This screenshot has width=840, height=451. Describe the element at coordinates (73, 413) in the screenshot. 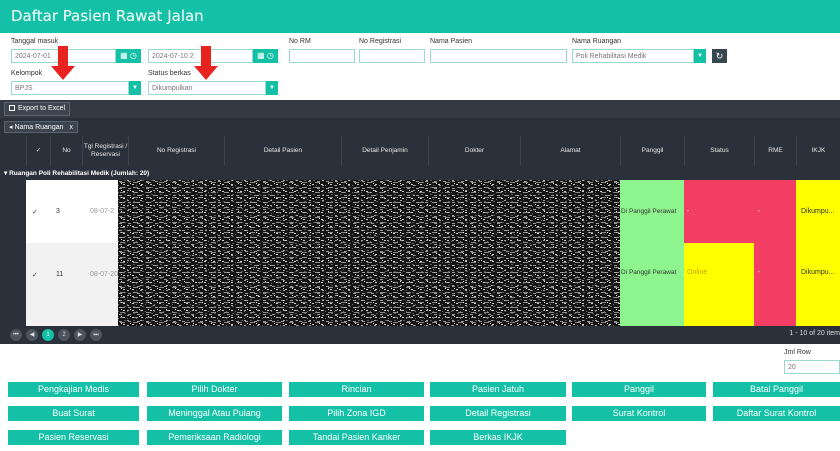

I see `buat-surat-button: Buat Surat` at that location.